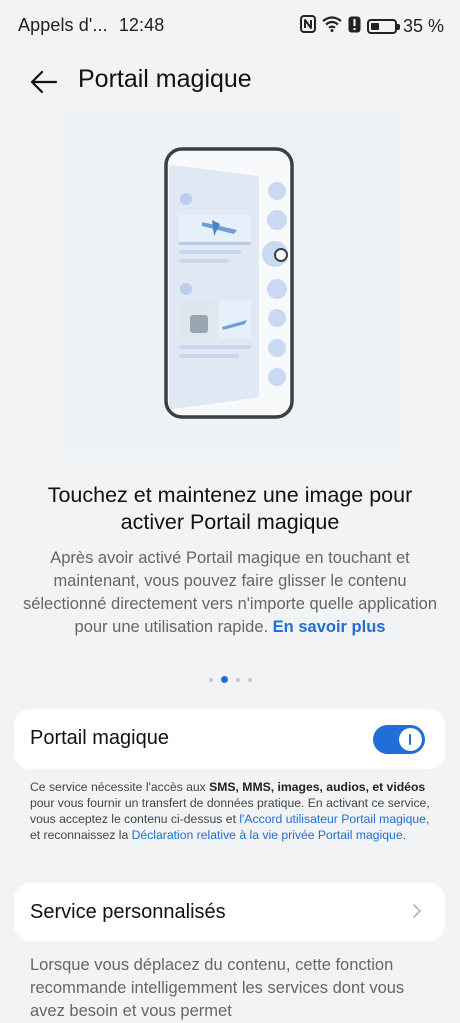 This screenshot has width=460, height=1023. What do you see at coordinates (99, 738) in the screenshot?
I see `toggle-row-label: Portail magique` at bounding box center [99, 738].